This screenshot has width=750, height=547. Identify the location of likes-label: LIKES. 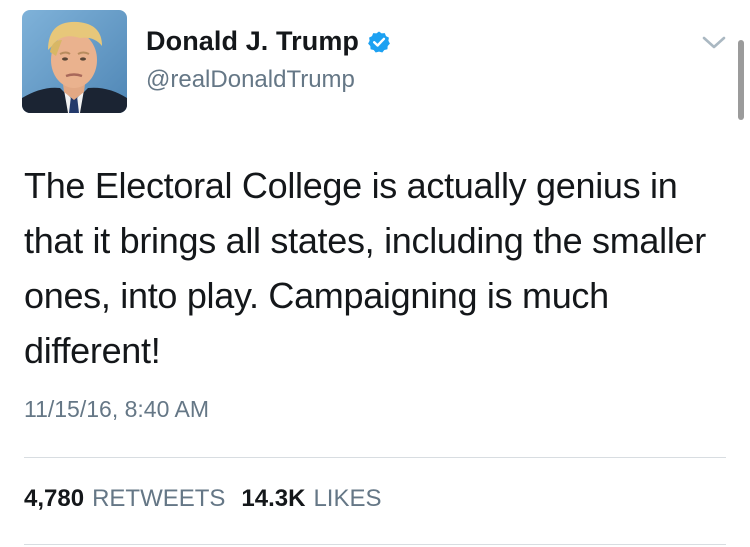
(347, 498).